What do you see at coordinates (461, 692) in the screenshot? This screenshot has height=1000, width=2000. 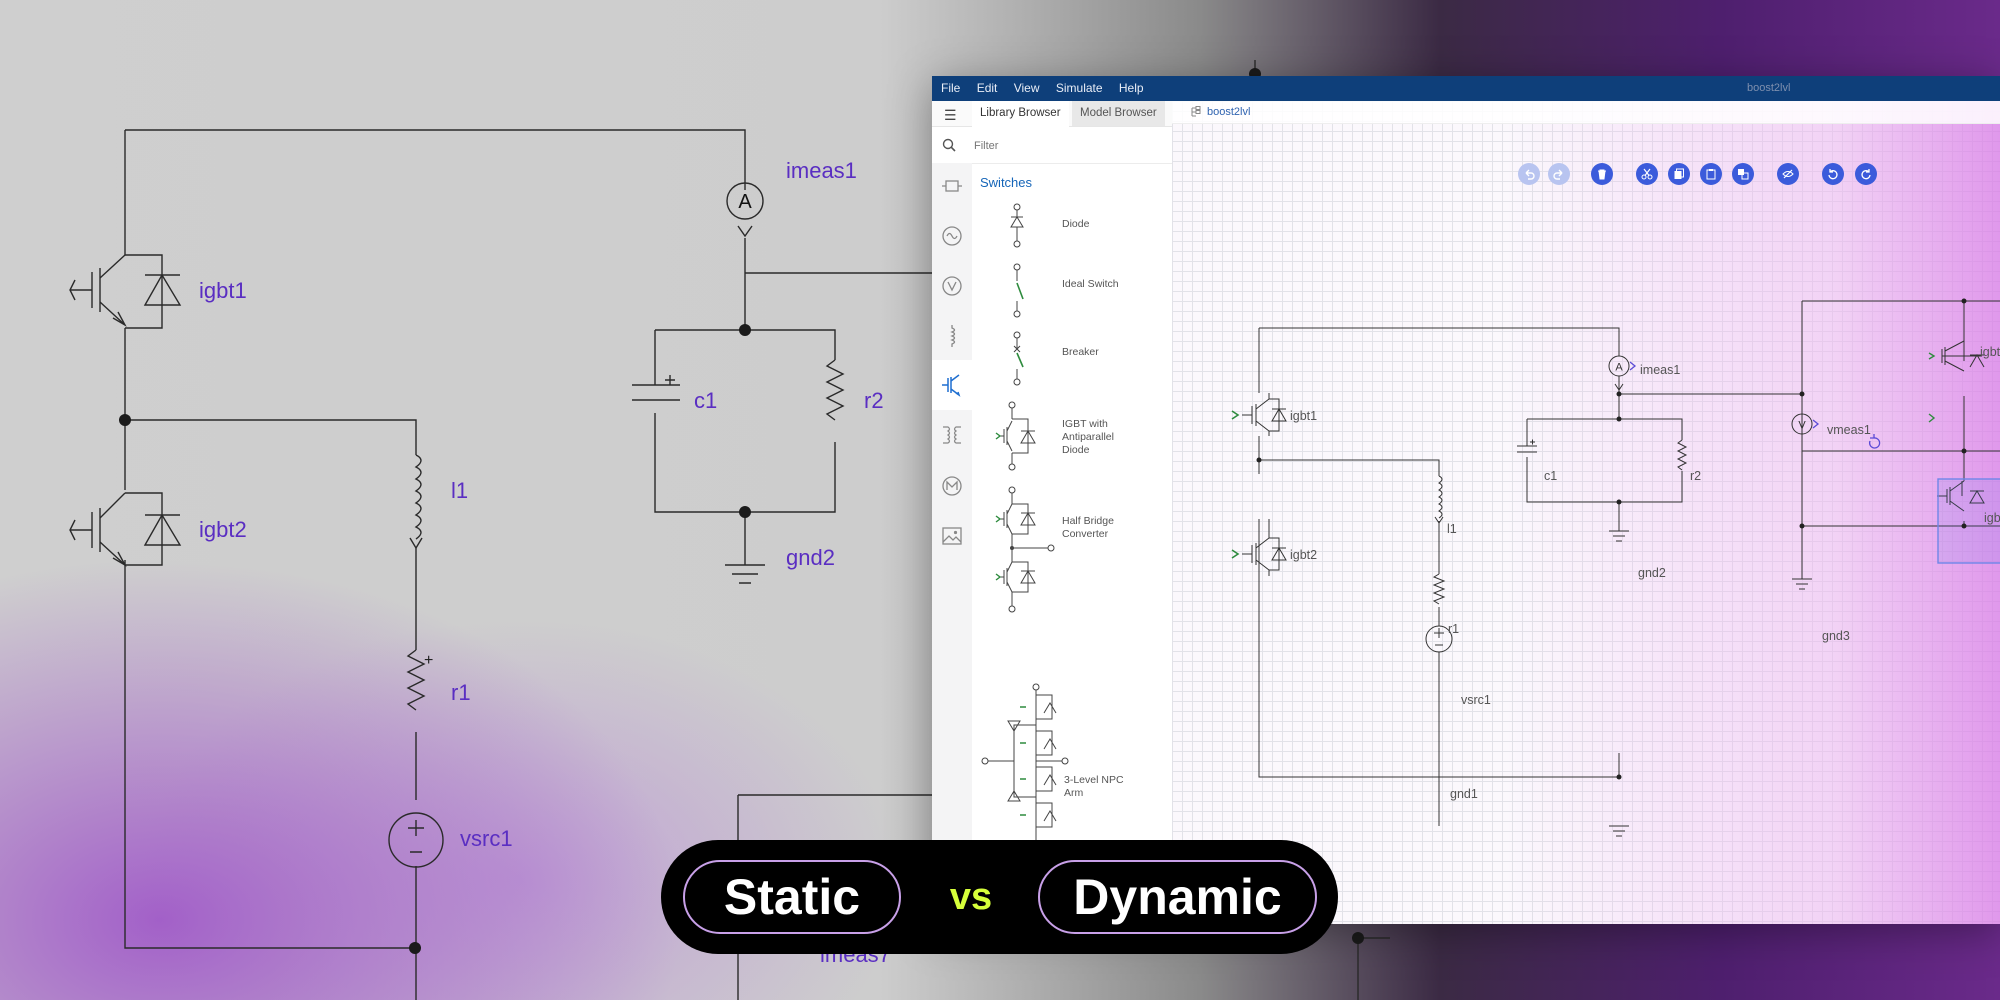 I see `bg-label-r1: r1` at bounding box center [461, 692].